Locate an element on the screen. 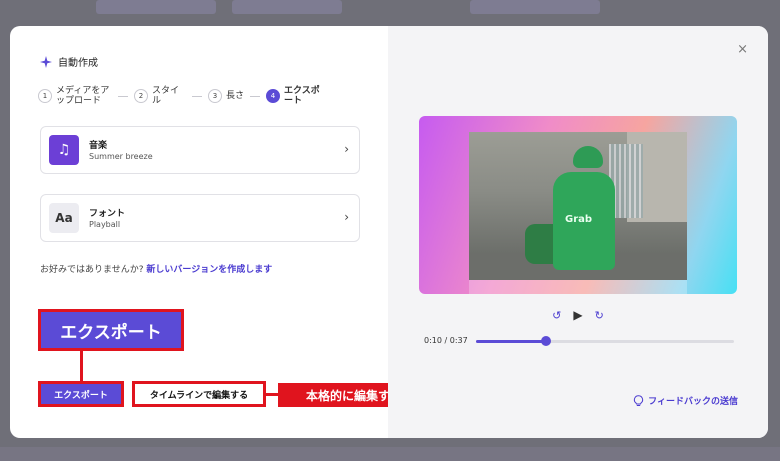 The width and height of the screenshot is (780, 461). dialog-header: 自動作成 is located at coordinates (69, 61).